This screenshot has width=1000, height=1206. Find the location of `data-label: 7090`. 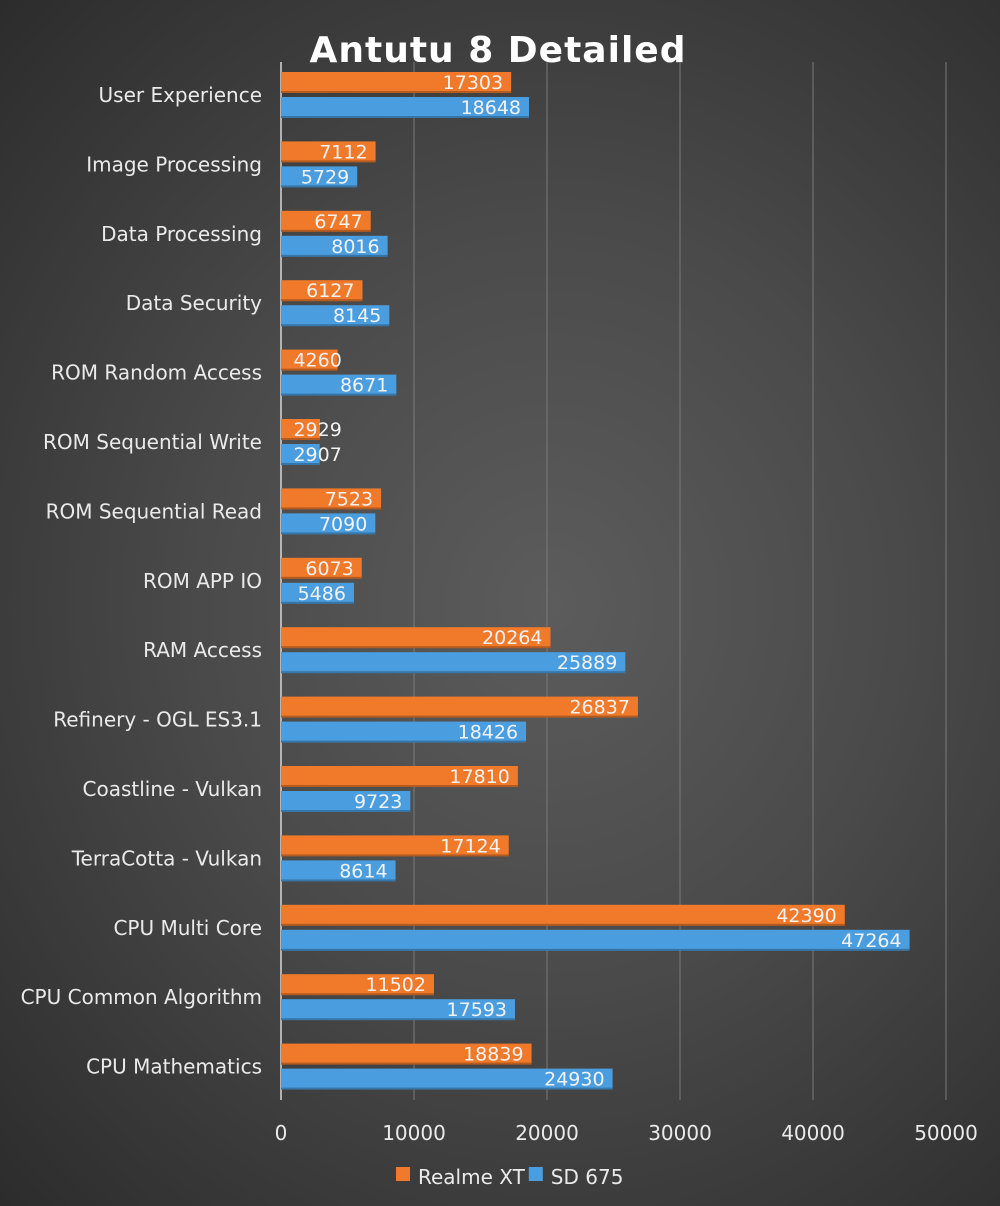

data-label: 7090 is located at coordinates (343, 524).